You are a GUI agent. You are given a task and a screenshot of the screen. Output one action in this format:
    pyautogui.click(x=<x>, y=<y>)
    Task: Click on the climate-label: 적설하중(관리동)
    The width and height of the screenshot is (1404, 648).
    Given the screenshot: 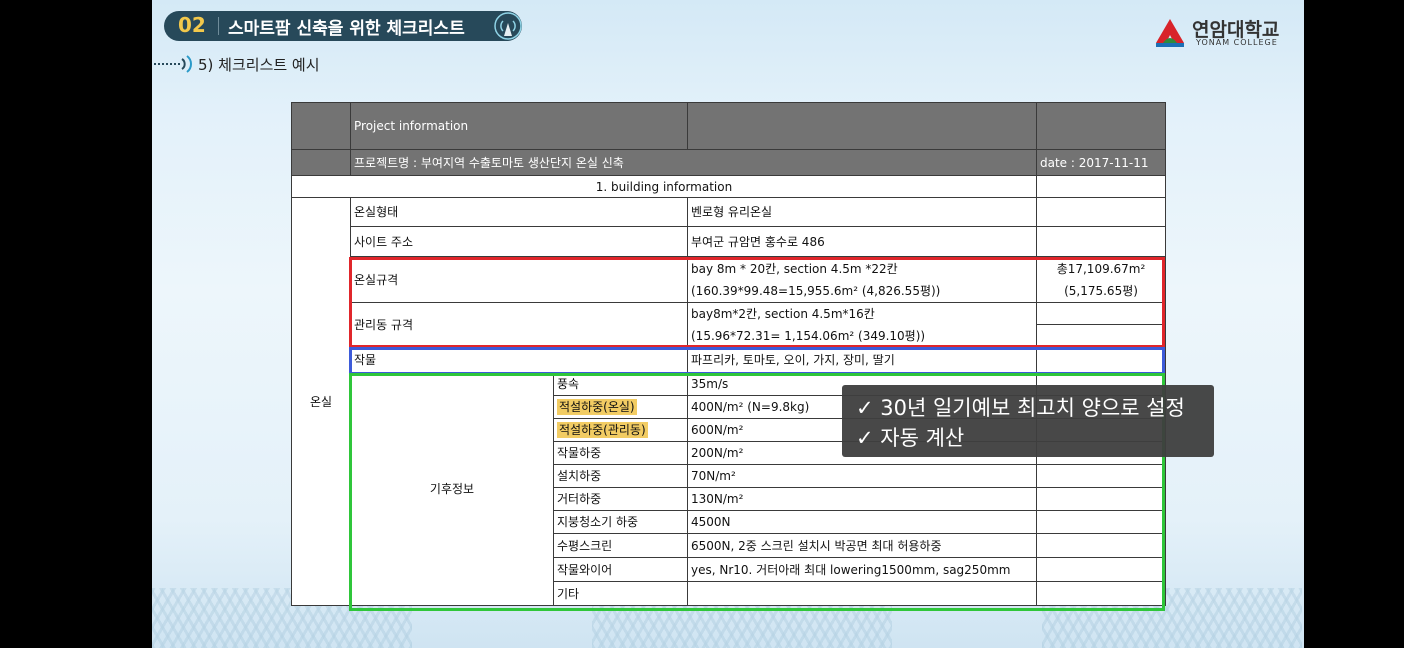 What is the action you would take?
    pyautogui.click(x=620, y=430)
    